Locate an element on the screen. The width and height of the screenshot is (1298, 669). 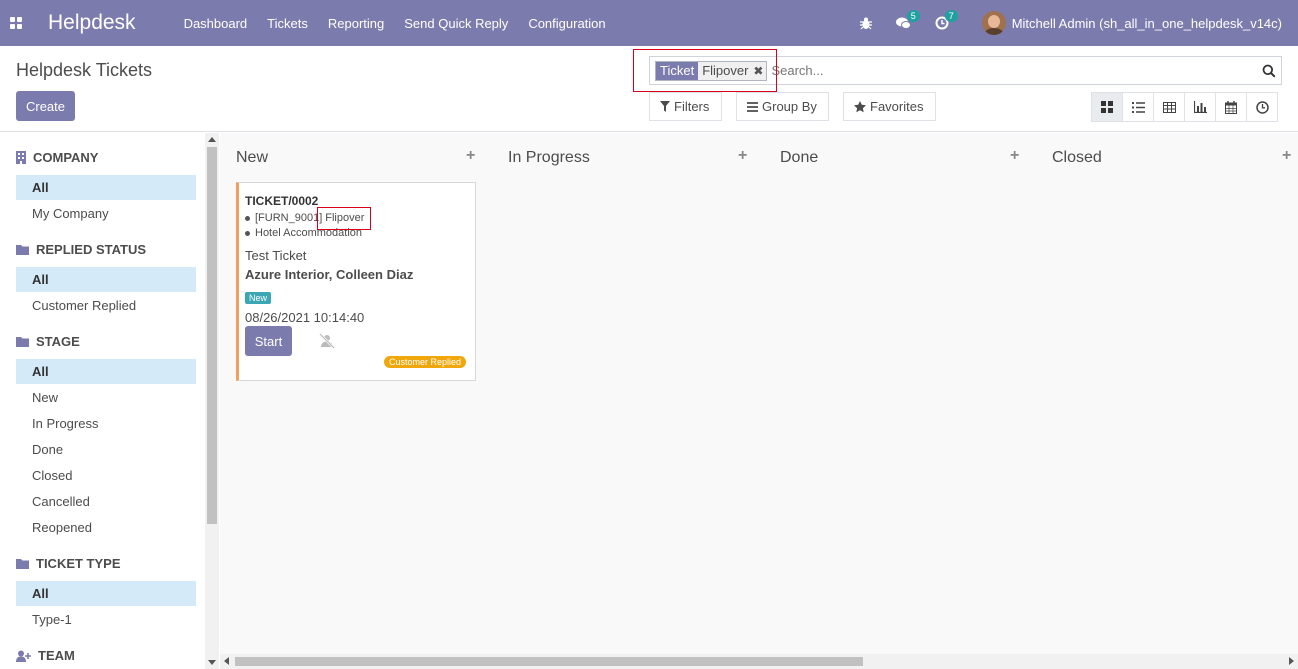
scroll-right-arrow-icon is located at coordinates (1291, 661).